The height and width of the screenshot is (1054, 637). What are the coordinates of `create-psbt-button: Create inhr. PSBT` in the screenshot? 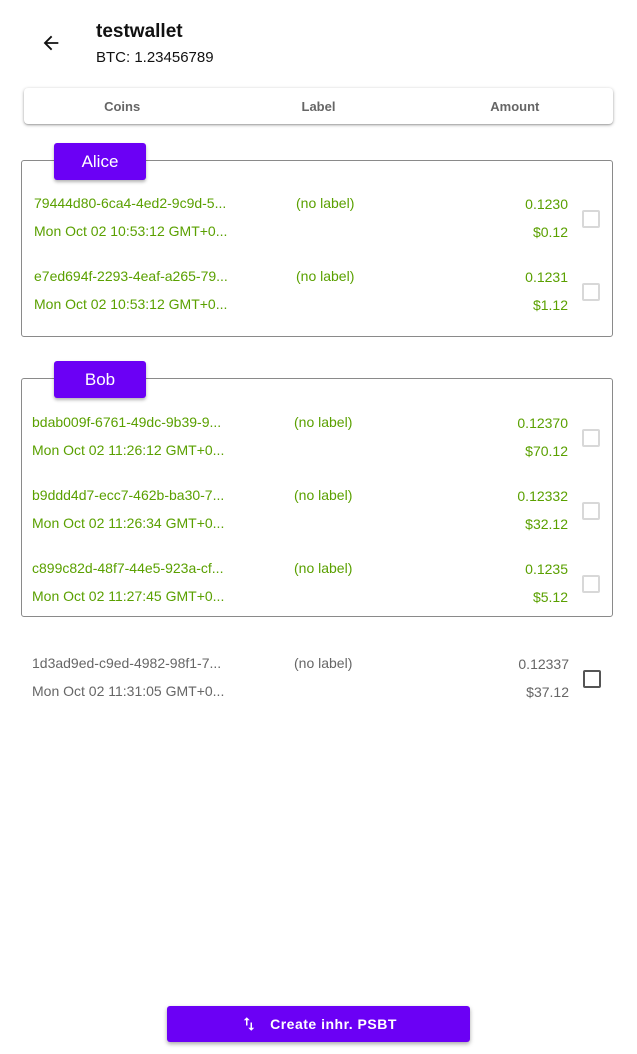 It's located at (318, 1024).